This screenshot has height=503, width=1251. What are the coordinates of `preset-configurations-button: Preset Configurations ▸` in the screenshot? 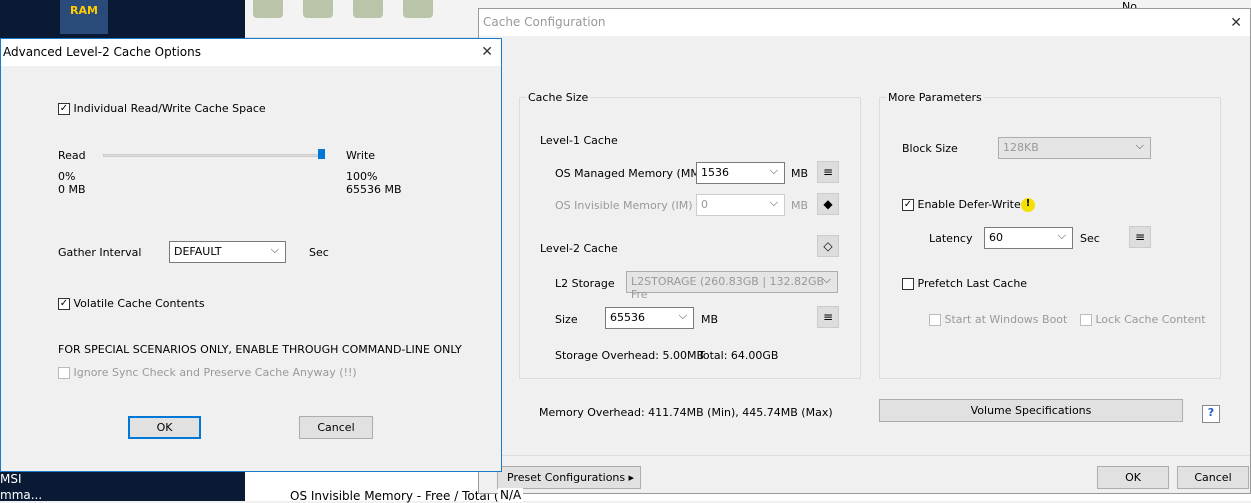 It's located at (569, 477).